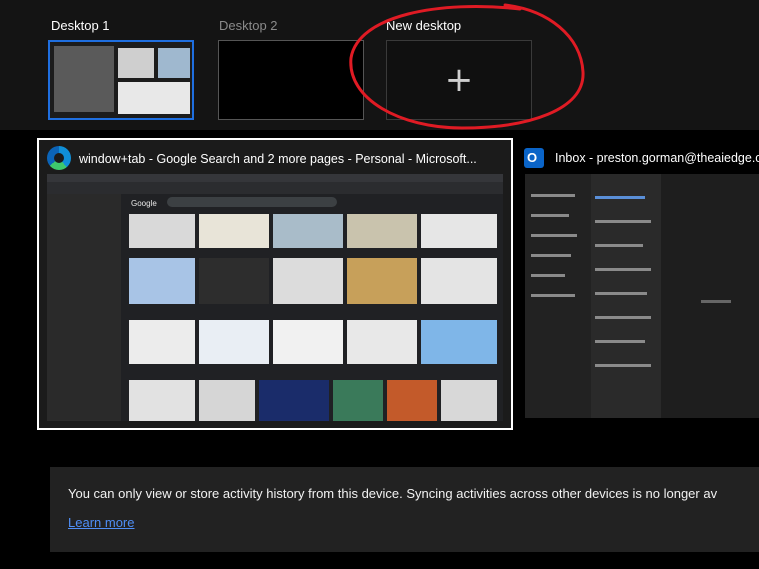  What do you see at coordinates (275, 178) in the screenshot?
I see `tab-bar` at bounding box center [275, 178].